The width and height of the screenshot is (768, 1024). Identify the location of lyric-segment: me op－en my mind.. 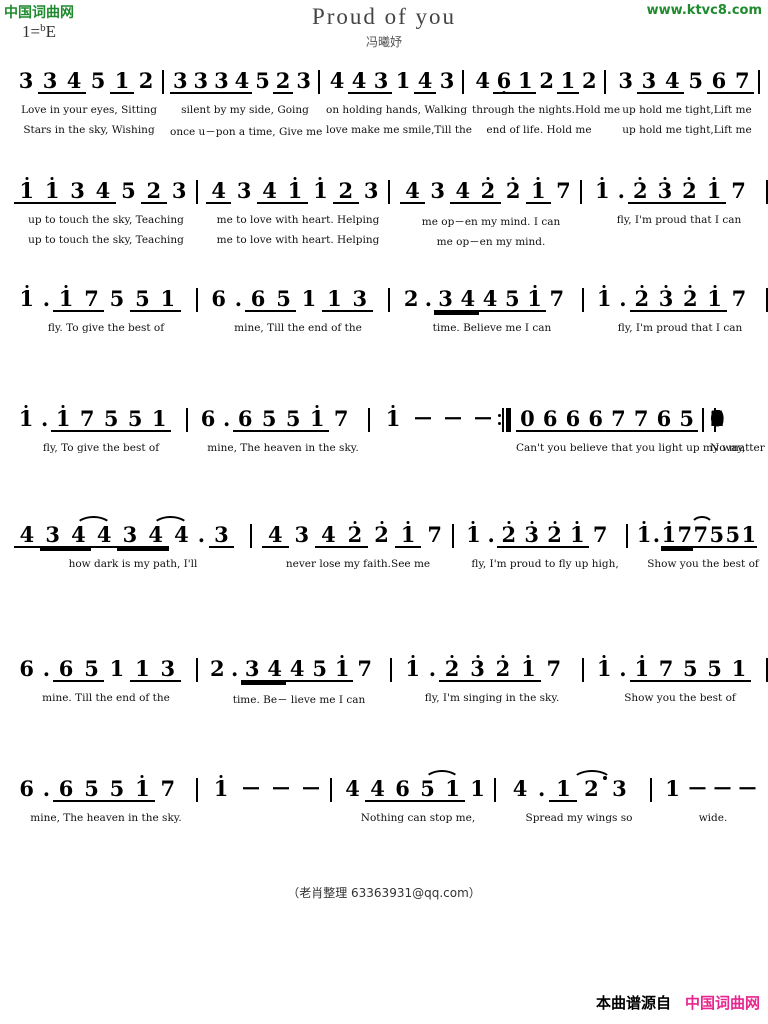
(491, 242).